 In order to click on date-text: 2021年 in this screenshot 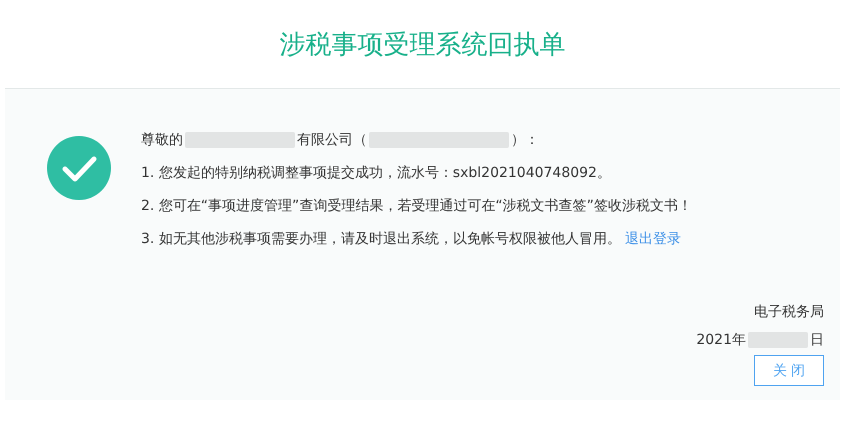, I will do `click(721, 340)`.